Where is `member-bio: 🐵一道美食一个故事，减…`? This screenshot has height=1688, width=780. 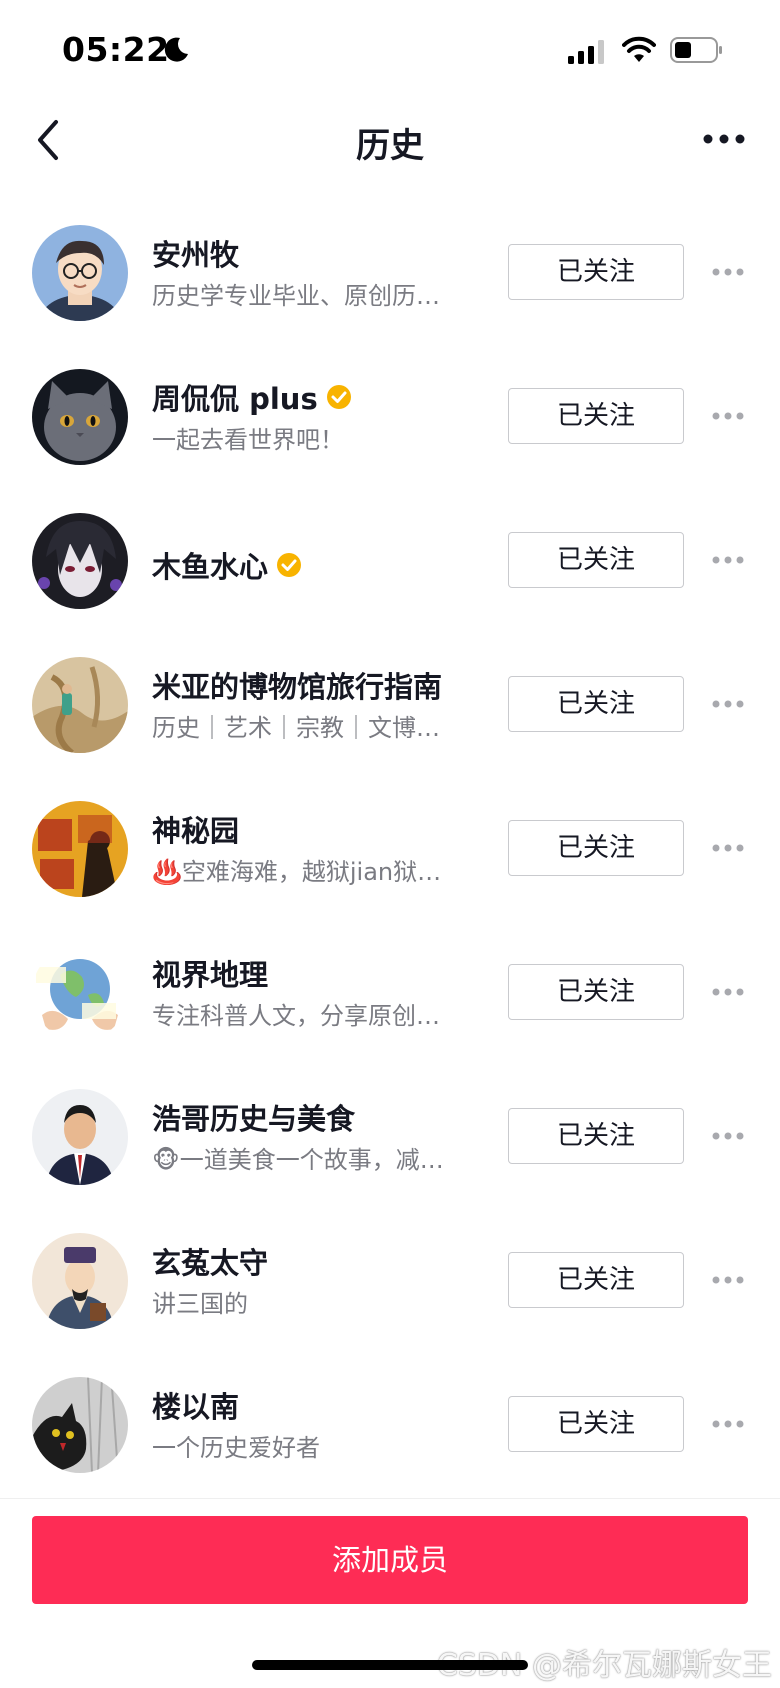
member-bio: 🐵一道美食一个故事，减… is located at coordinates (298, 1160).